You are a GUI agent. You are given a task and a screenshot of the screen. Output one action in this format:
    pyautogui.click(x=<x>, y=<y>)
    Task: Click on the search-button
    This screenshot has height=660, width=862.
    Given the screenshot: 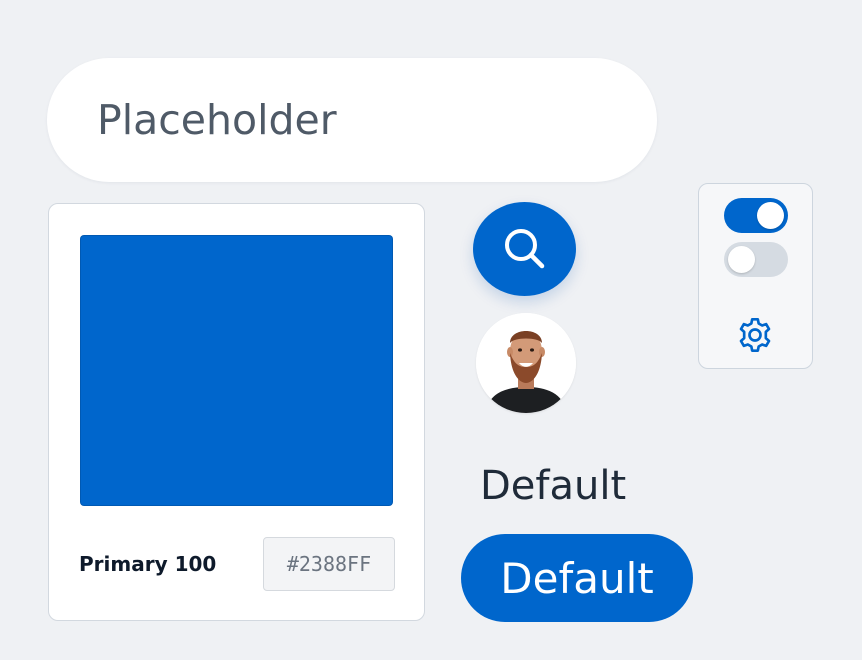 What is the action you would take?
    pyautogui.click(x=524, y=249)
    